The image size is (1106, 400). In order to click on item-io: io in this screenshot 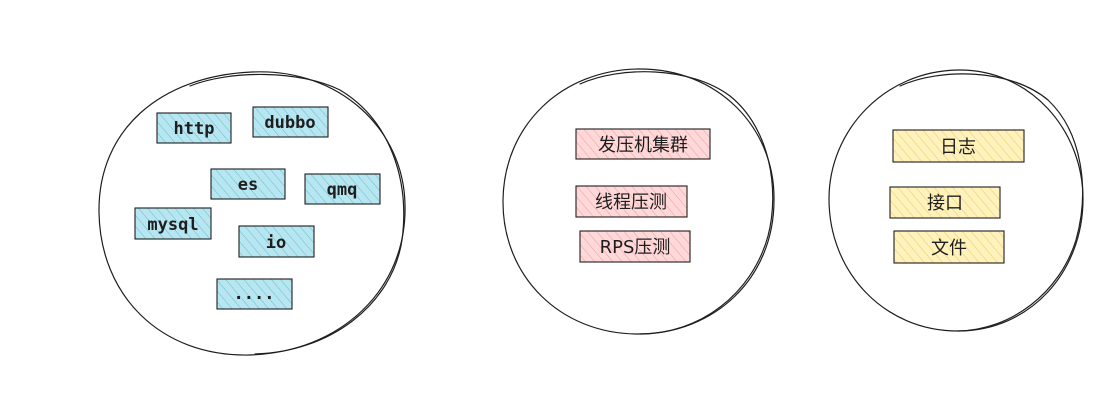, I will do `click(276, 241)`.